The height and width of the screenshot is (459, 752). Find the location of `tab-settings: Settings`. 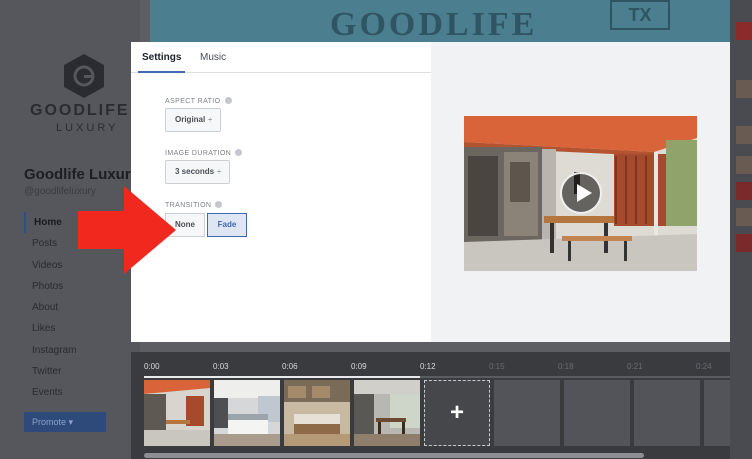

tab-settings: Settings is located at coordinates (161, 62).